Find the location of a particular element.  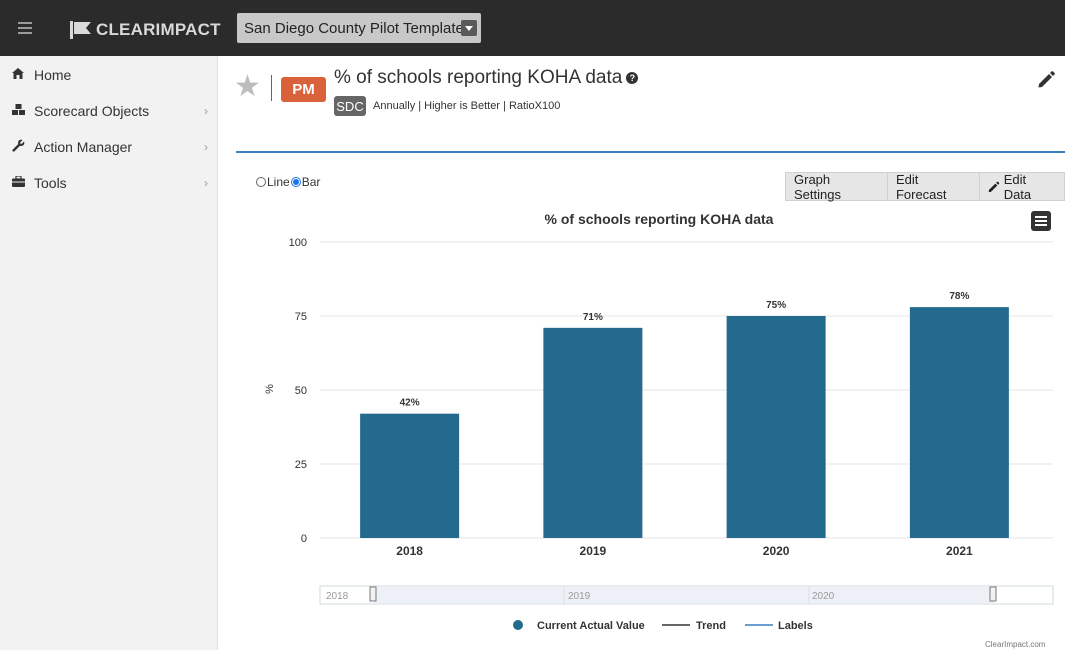

y-tick-label: 0 is located at coordinates (304, 539).